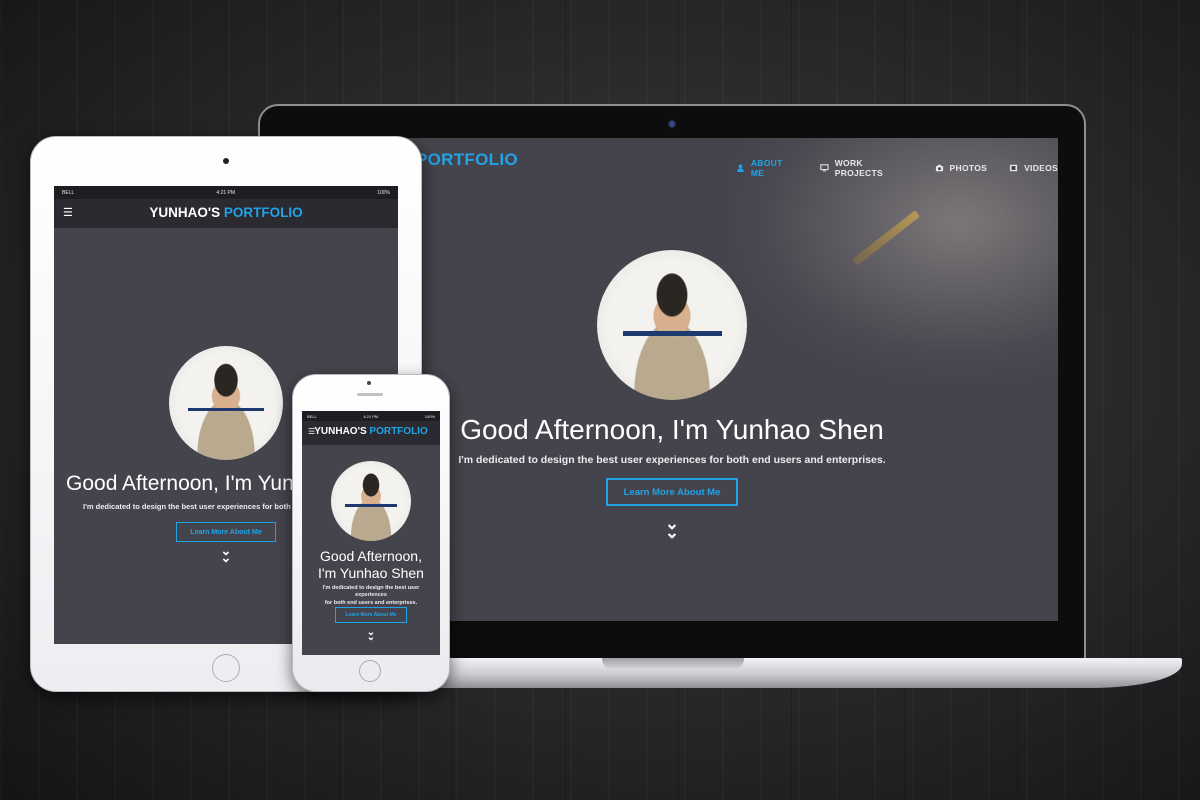 The height and width of the screenshot is (800, 1200). I want to click on monitor-icon, so click(824, 168).